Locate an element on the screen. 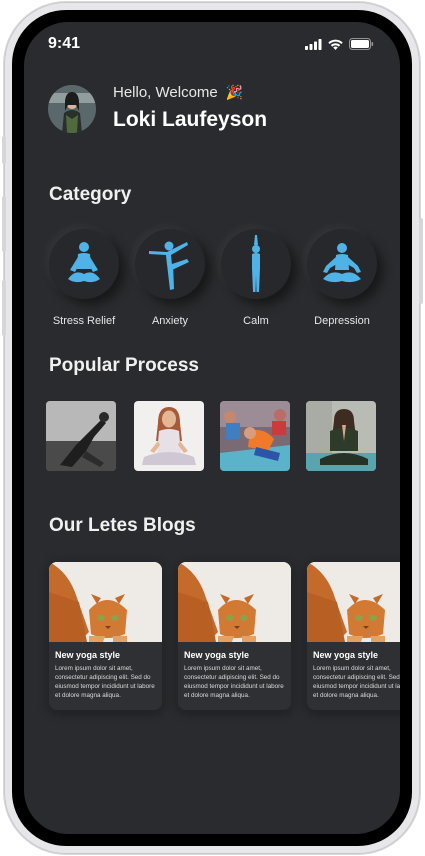 The height and width of the screenshot is (856, 425). category-item-anxiety: Anxiety is located at coordinates (170, 278).